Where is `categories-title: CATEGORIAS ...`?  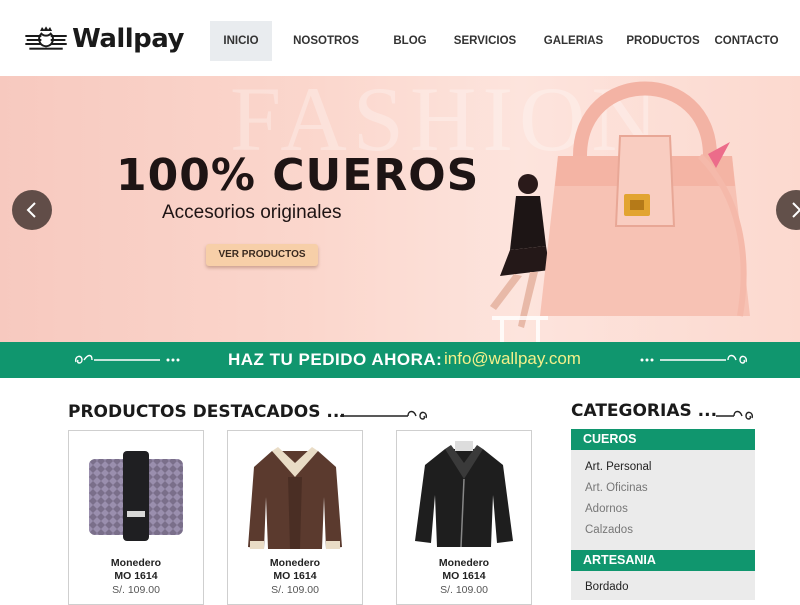
categories-title: CATEGORIAS ... is located at coordinates (644, 411).